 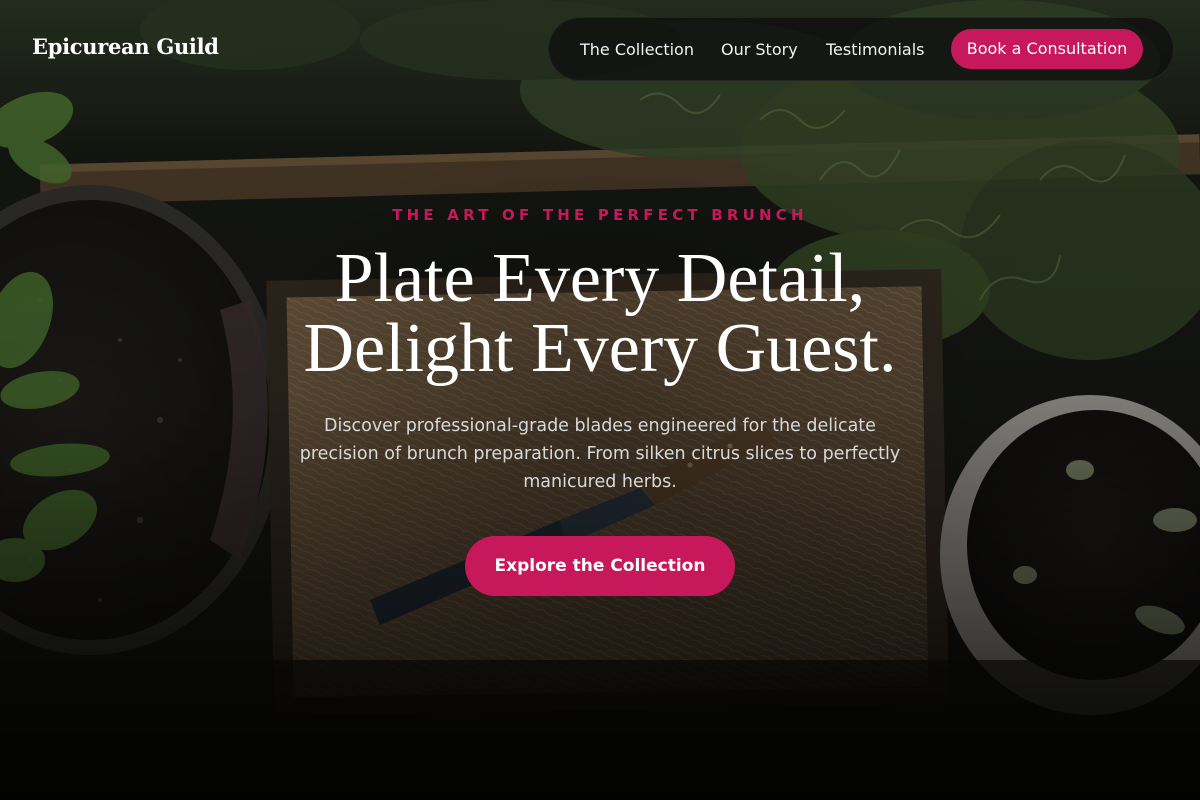 I want to click on hero-description-line-3: manicured herbs., so click(x=600, y=482).